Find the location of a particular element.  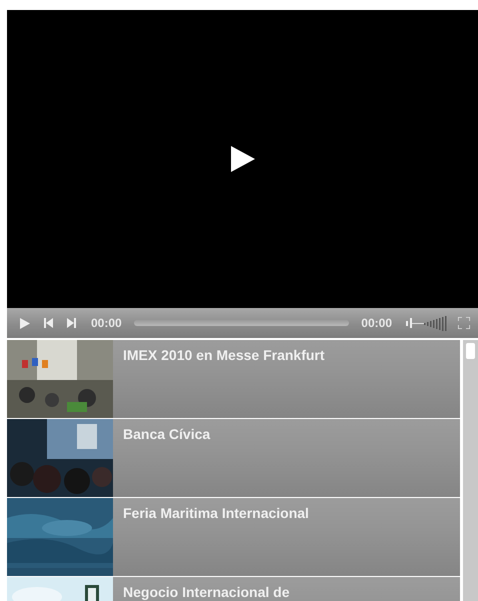

playlist-item: Negocio Internacional de is located at coordinates (233, 589).